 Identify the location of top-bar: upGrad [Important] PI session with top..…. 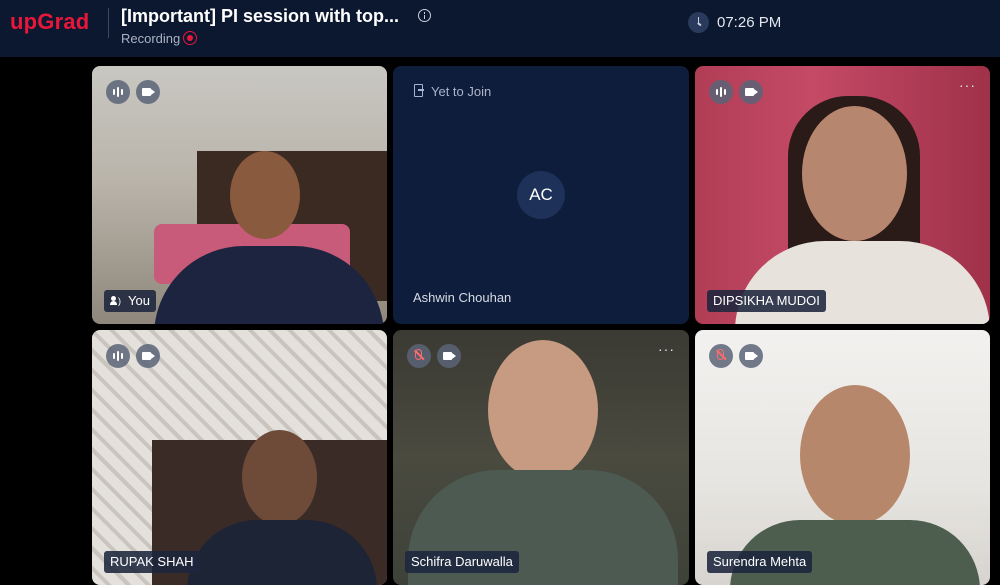
(500, 28).